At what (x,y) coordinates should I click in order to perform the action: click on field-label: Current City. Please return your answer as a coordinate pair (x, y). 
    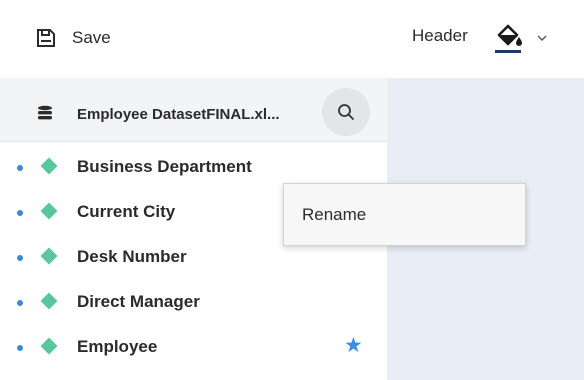
    Looking at the image, I should click on (126, 211).